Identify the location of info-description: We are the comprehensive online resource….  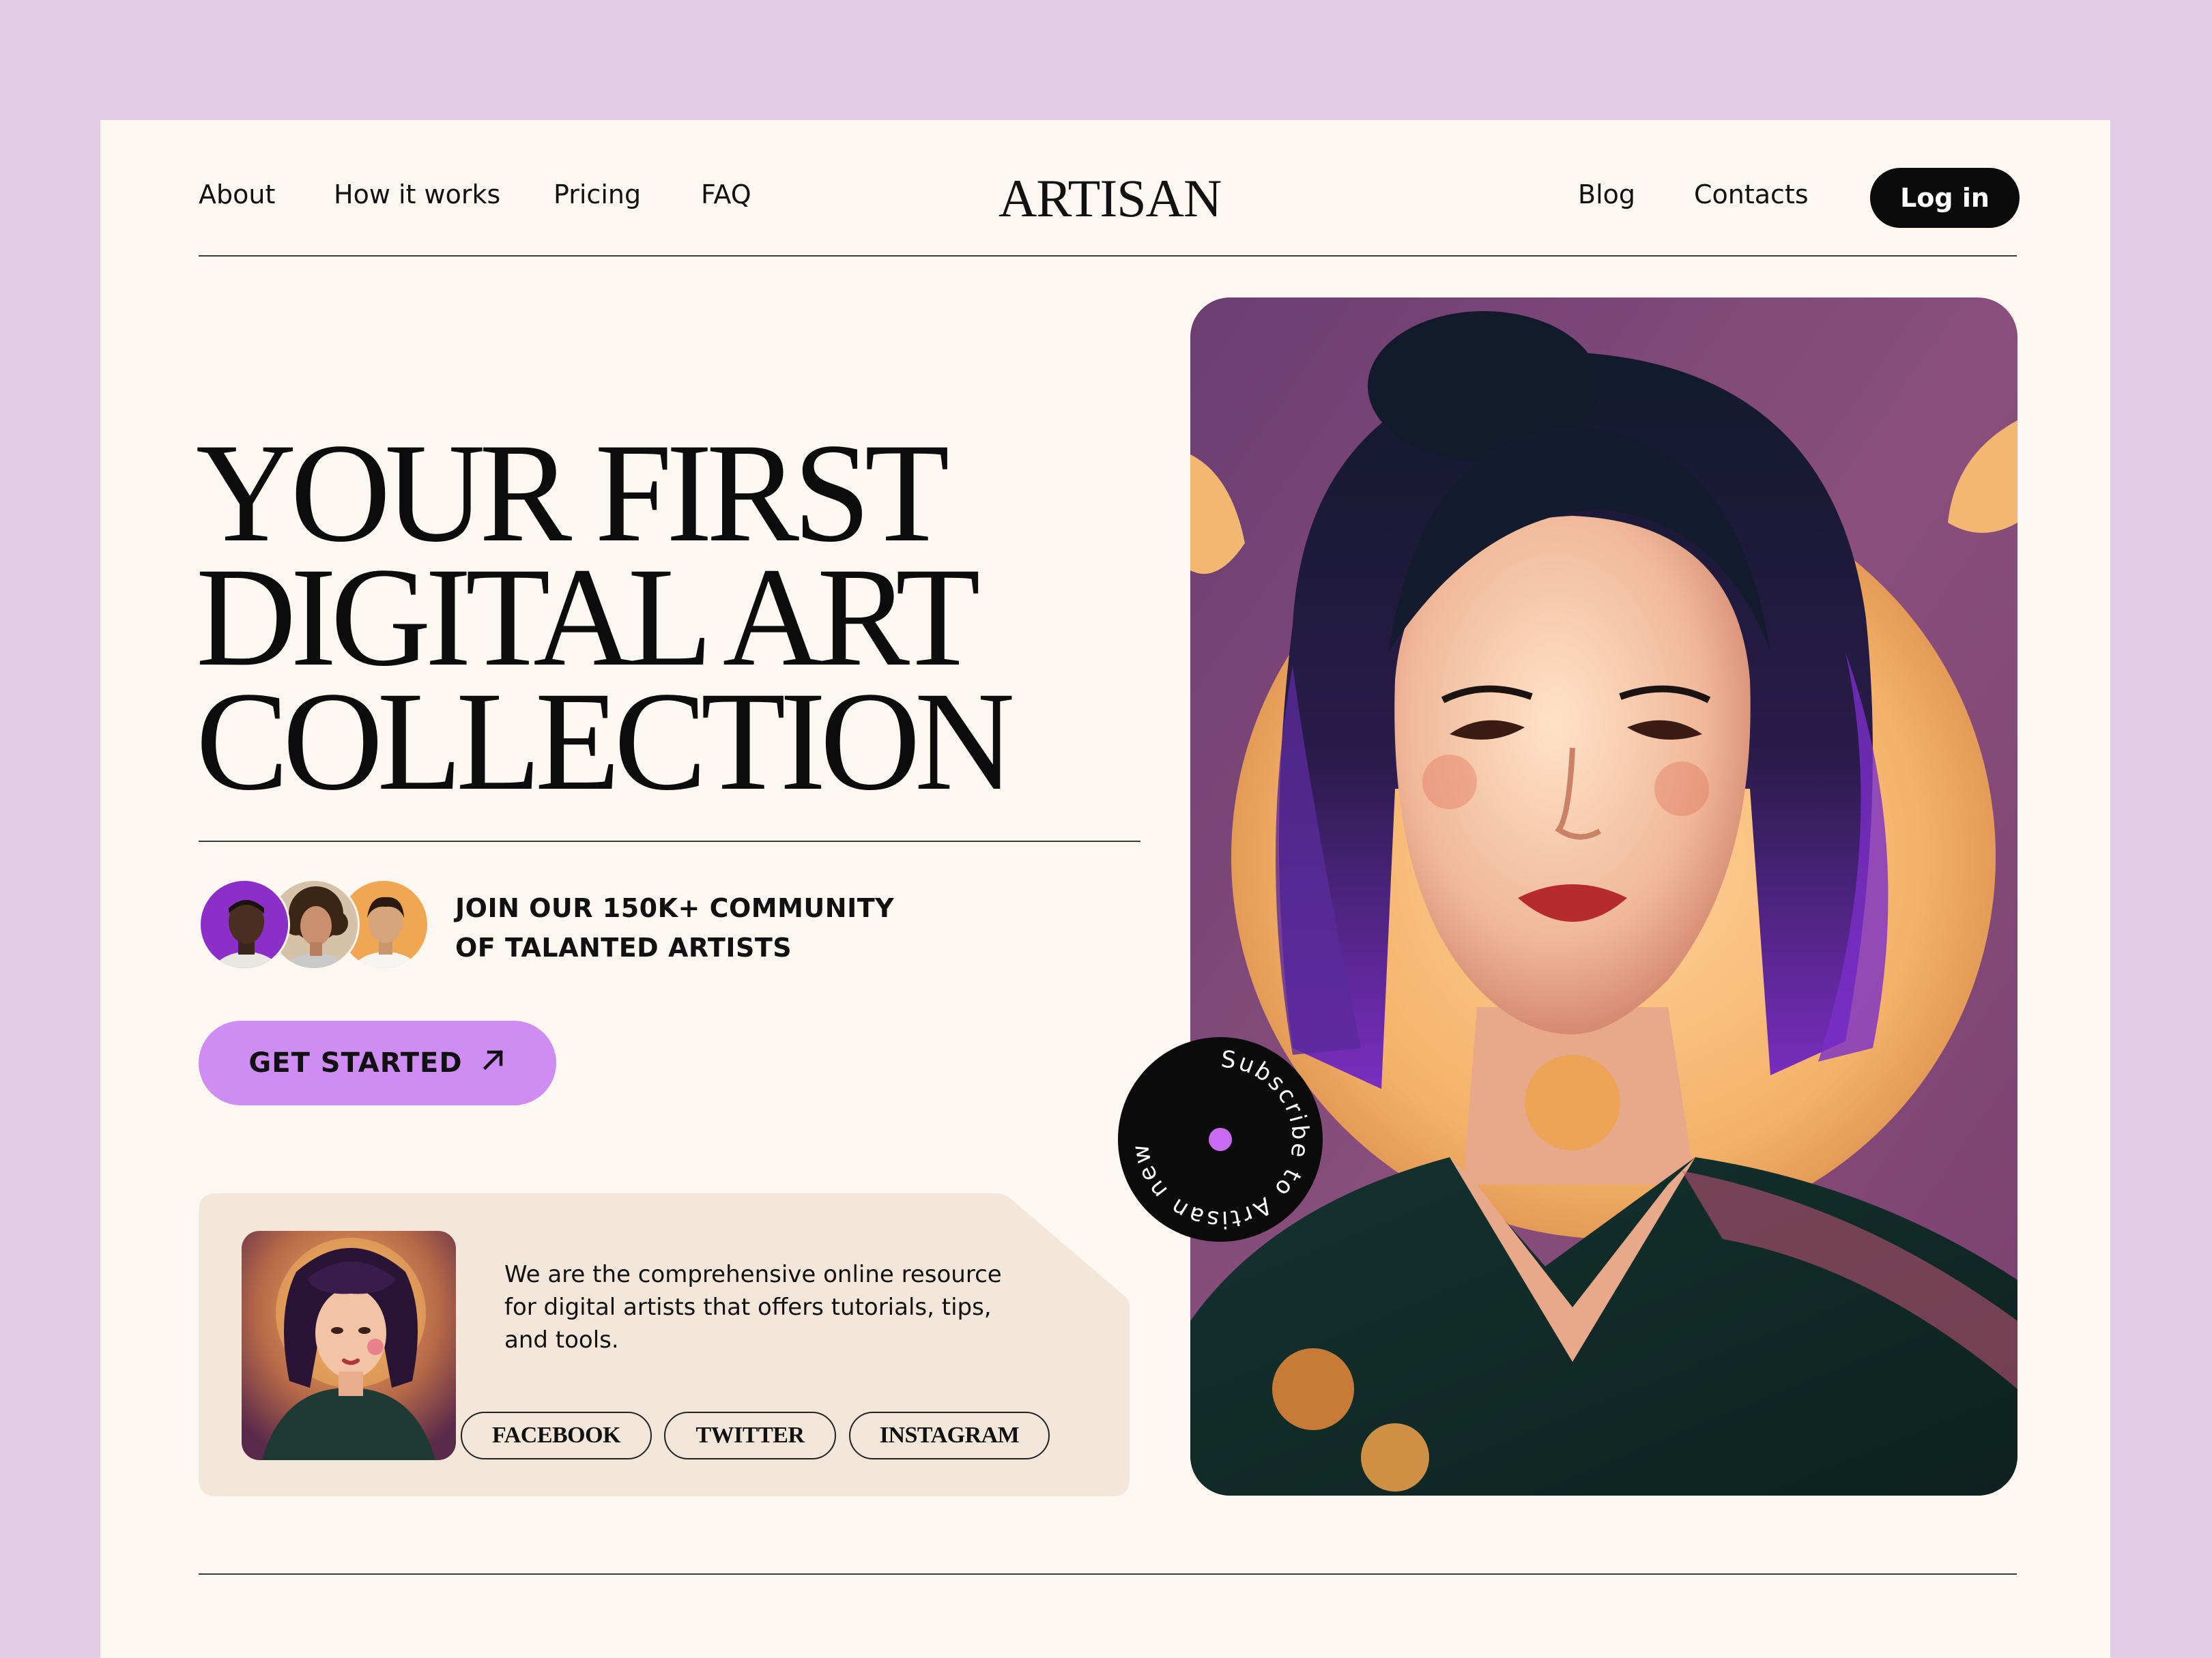
(771, 1307).